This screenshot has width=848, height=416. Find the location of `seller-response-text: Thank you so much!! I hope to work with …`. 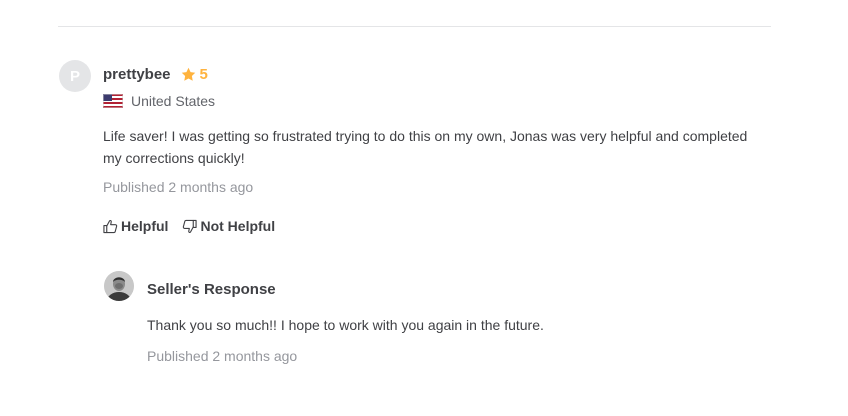

seller-response-text: Thank you so much!! I hope to work with … is located at coordinates (345, 325).